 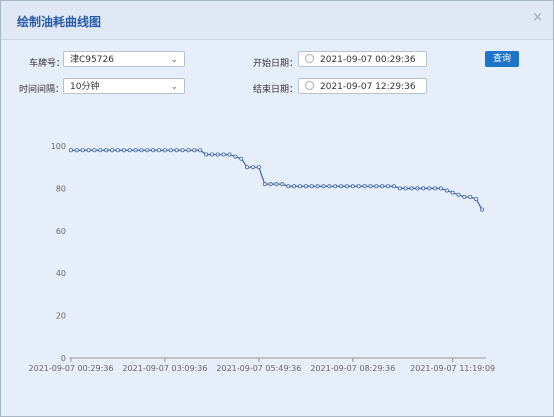 What do you see at coordinates (58, 146) in the screenshot?
I see `y-tick-label: 100` at bounding box center [58, 146].